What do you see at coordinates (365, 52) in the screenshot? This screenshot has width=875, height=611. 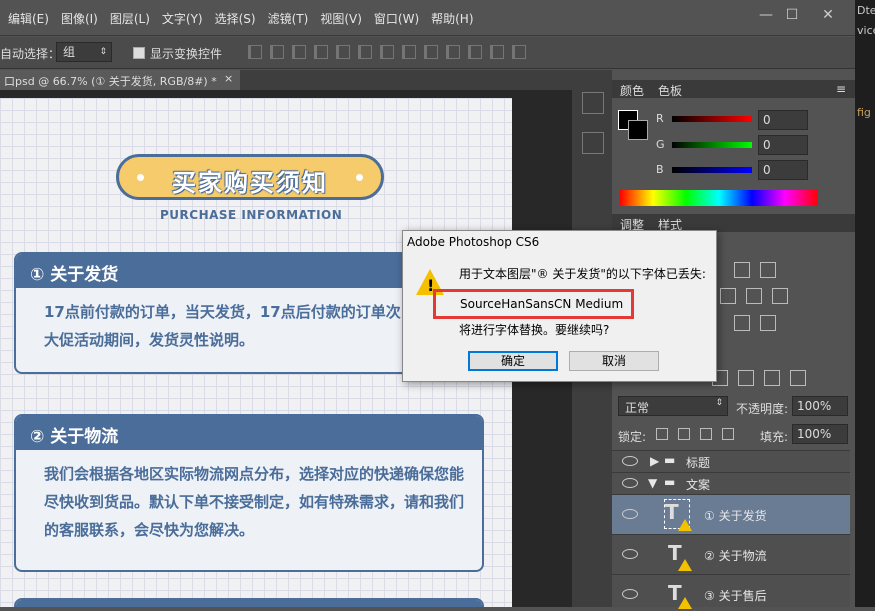 I see `align-right-icon` at bounding box center [365, 52].